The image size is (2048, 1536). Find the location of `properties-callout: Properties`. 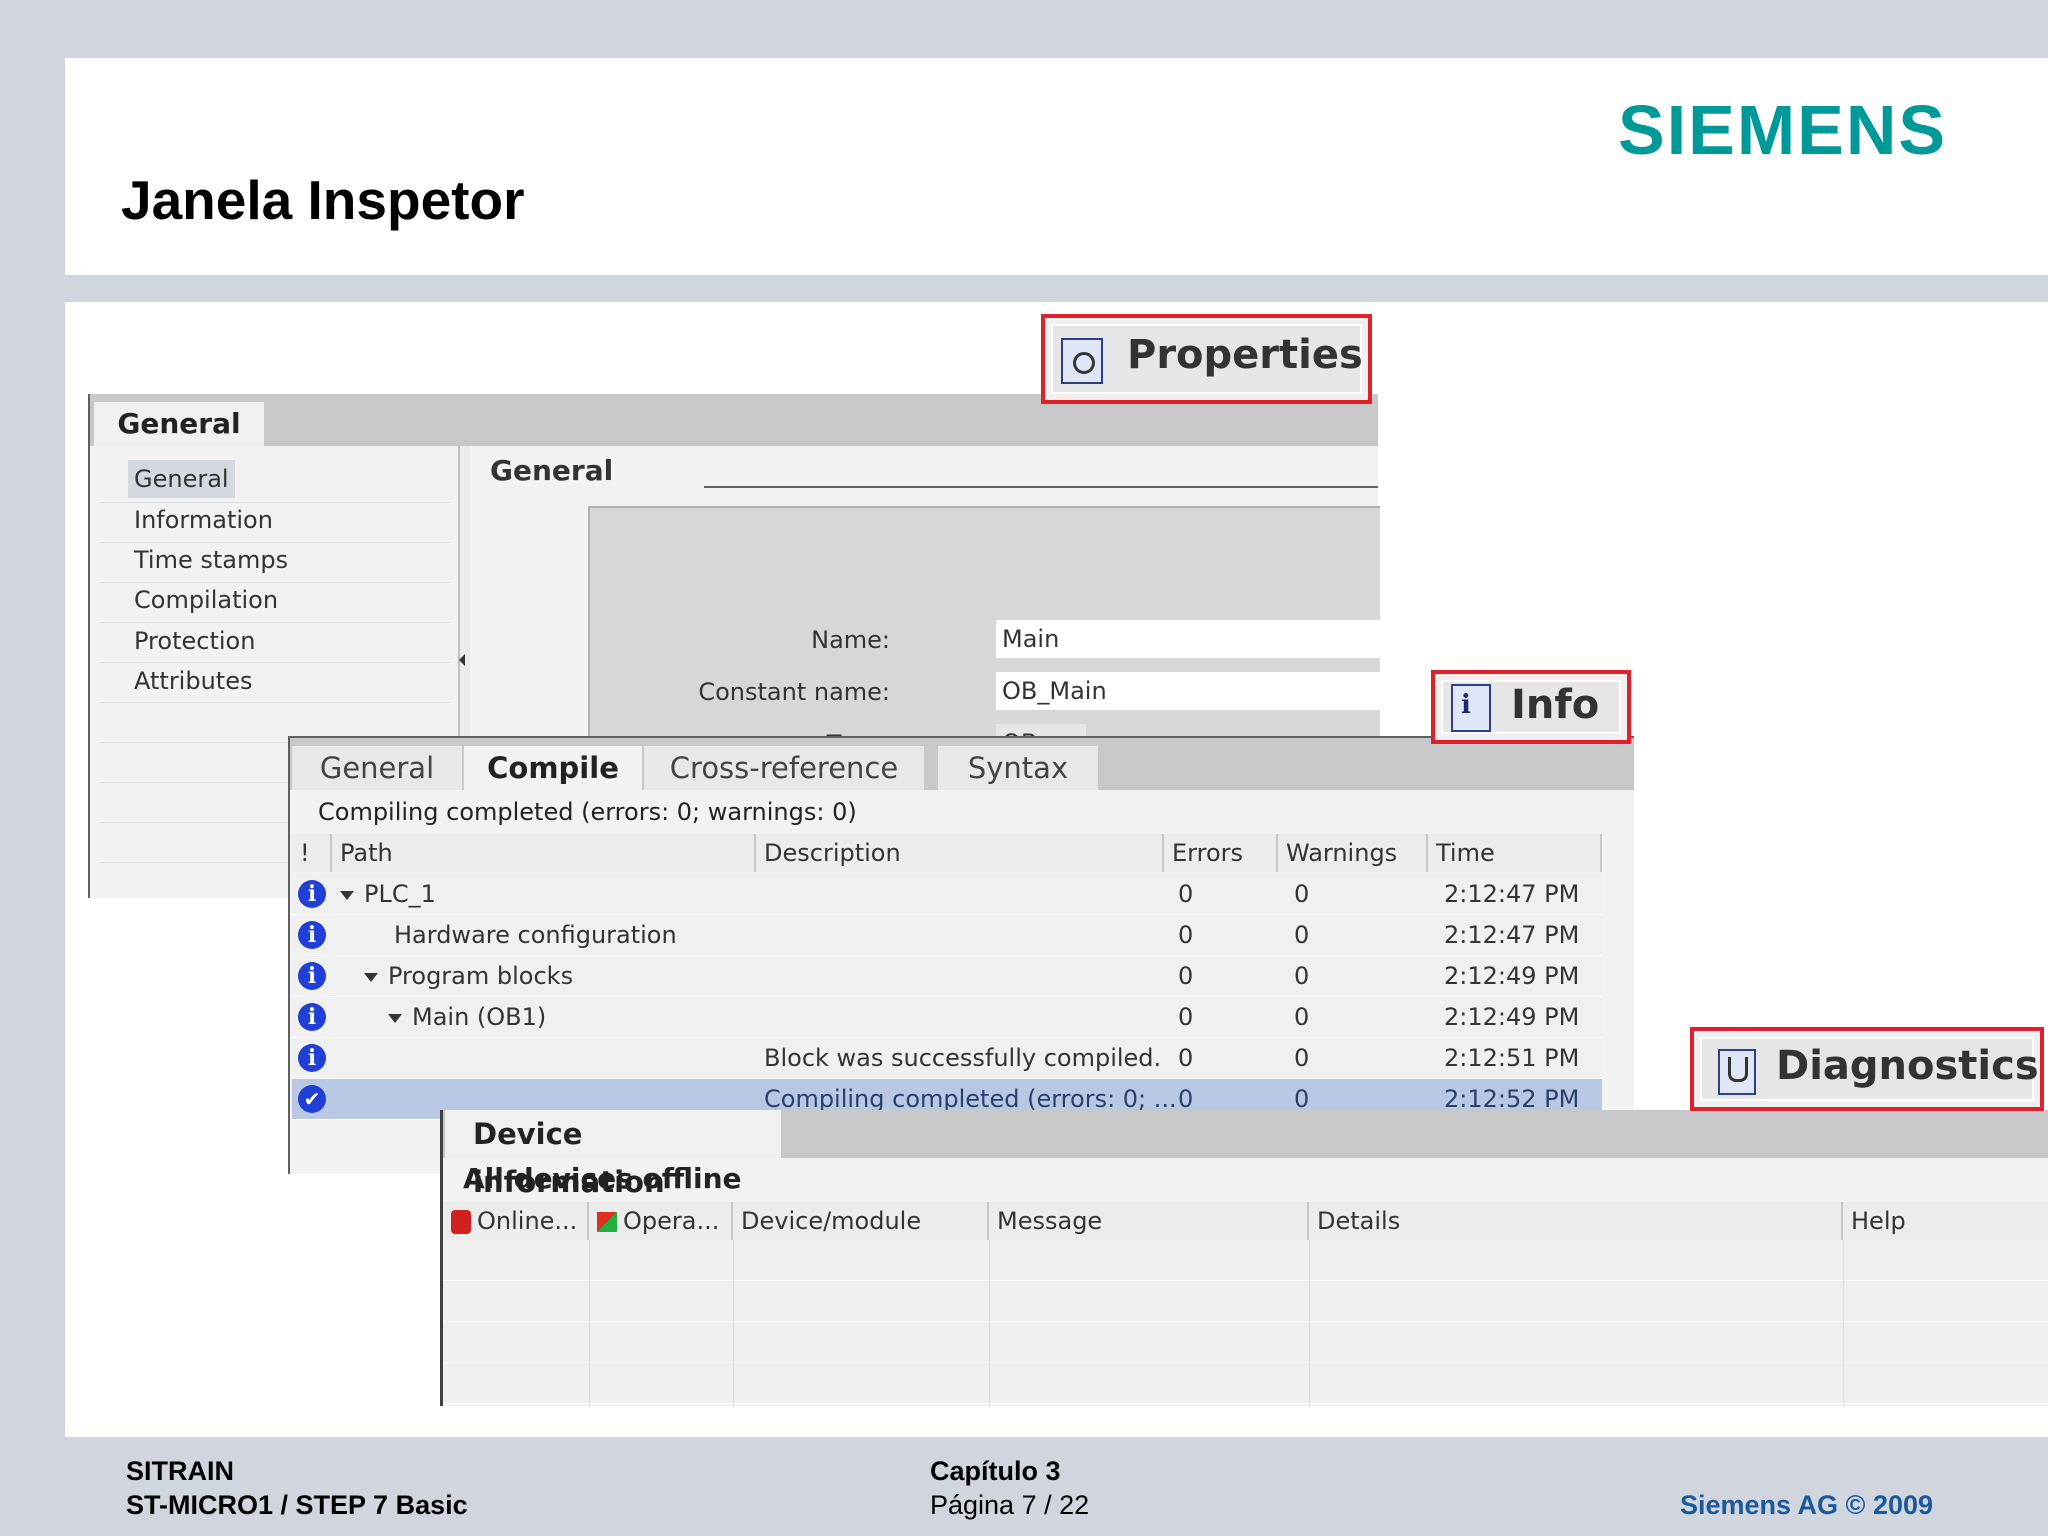

properties-callout: Properties is located at coordinates (1206, 359).